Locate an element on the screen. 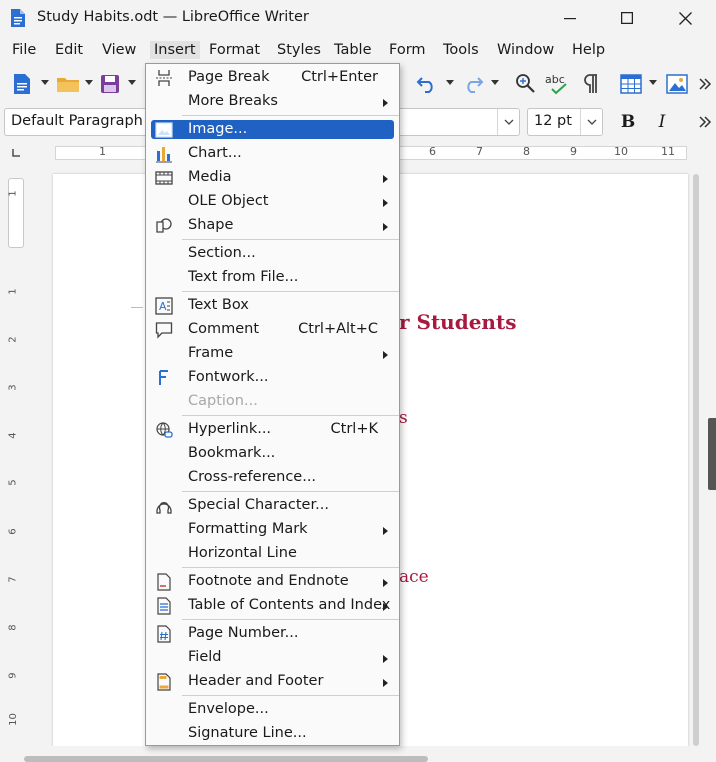 The width and height of the screenshot is (716, 762). menu-item-comment: Comment Ctrl+Alt+C is located at coordinates (272, 330).